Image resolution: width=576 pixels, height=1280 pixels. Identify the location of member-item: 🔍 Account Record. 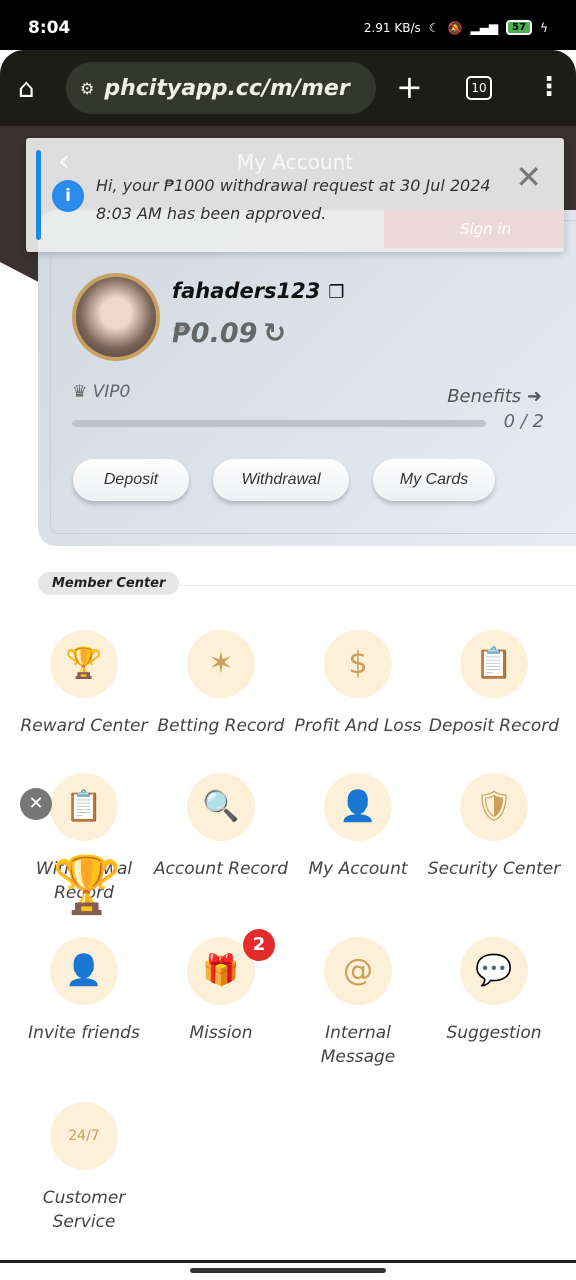
(221, 827).